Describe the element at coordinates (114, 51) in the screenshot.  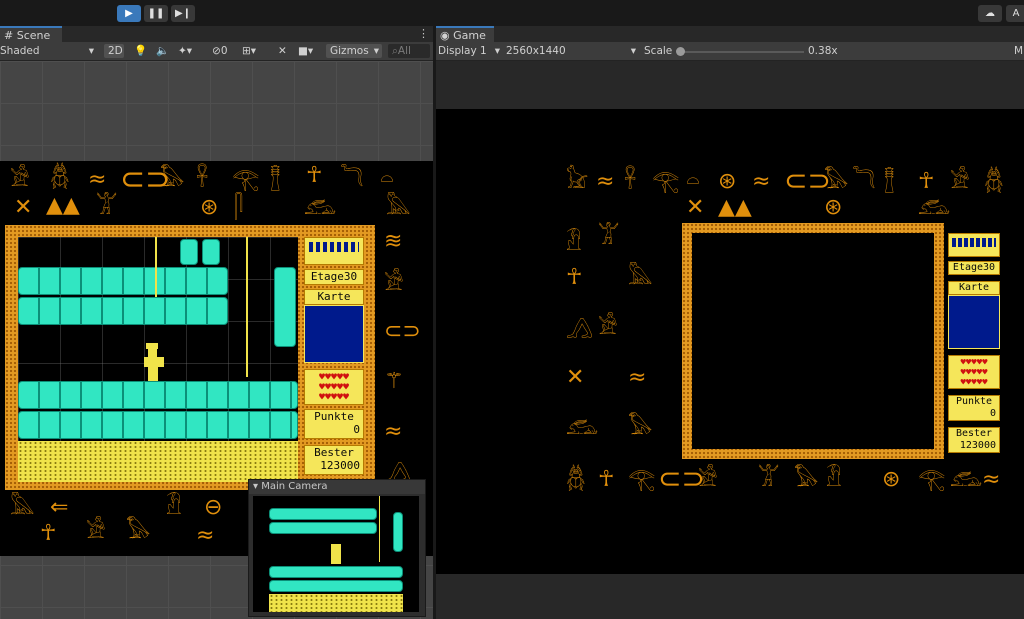
I see `2d-toggle: 2D` at that location.